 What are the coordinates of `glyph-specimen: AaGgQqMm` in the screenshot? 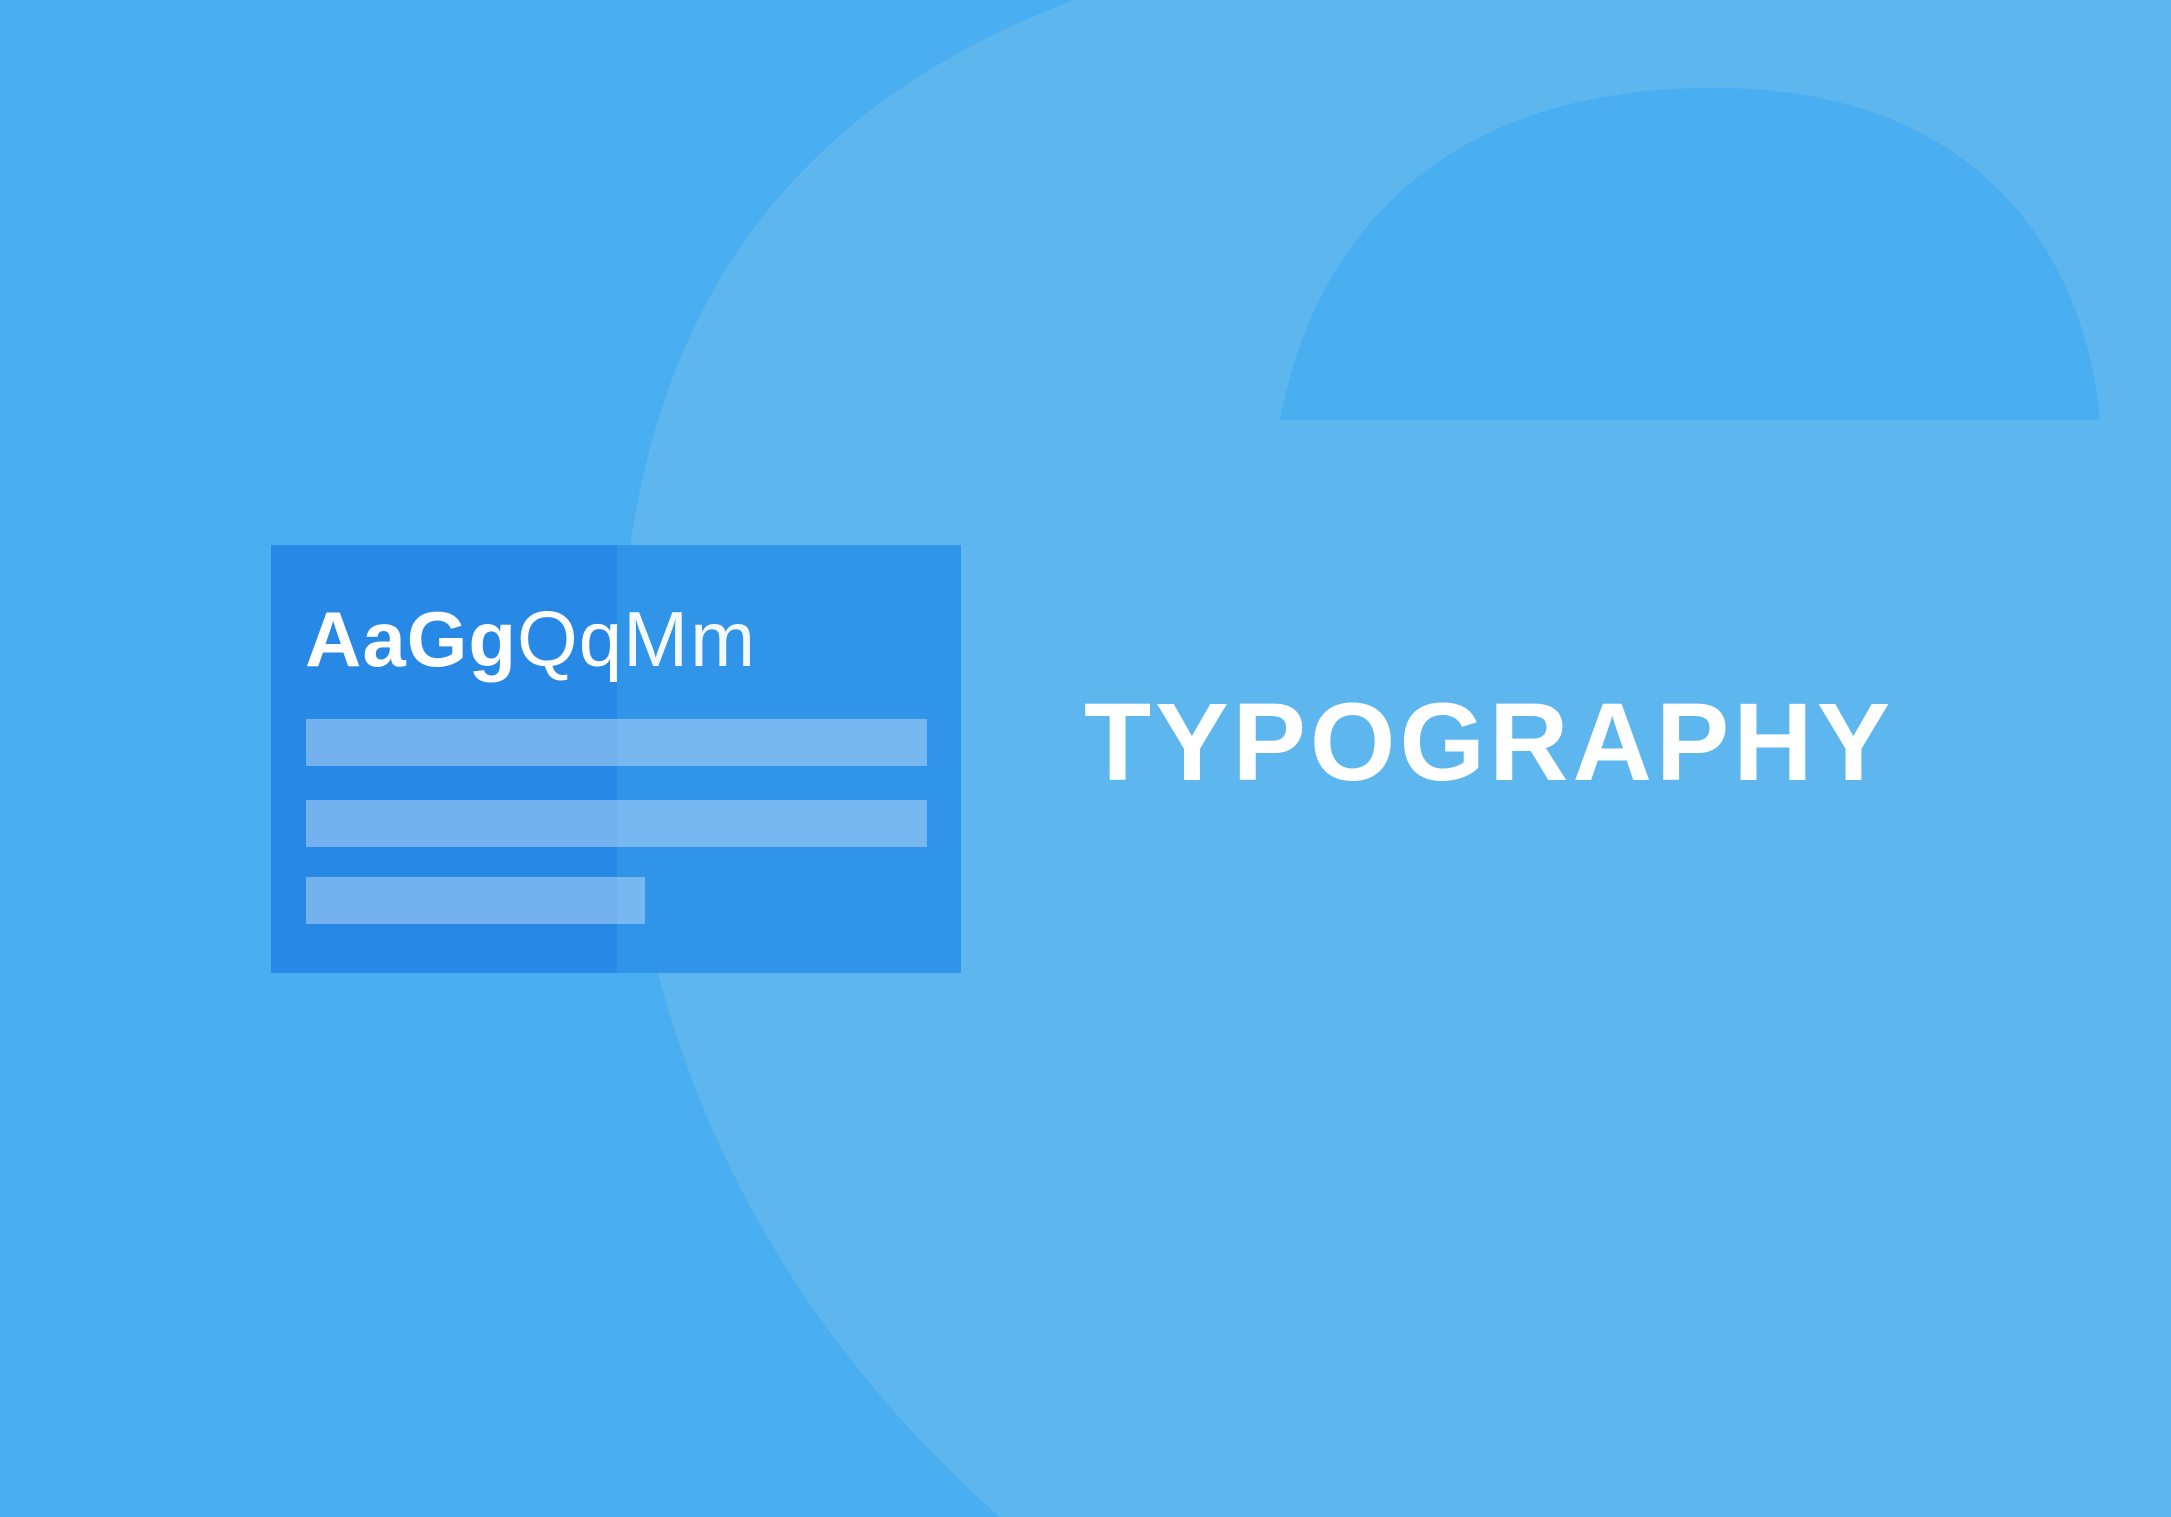 It's located at (531, 639).